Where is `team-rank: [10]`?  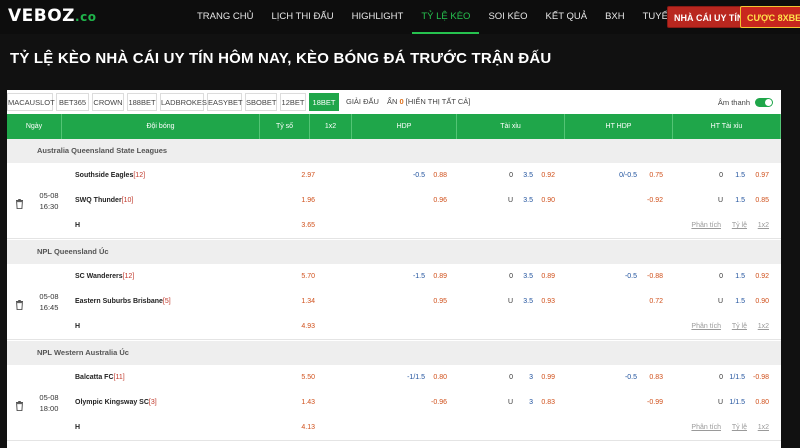 team-rank: [10] is located at coordinates (127, 200).